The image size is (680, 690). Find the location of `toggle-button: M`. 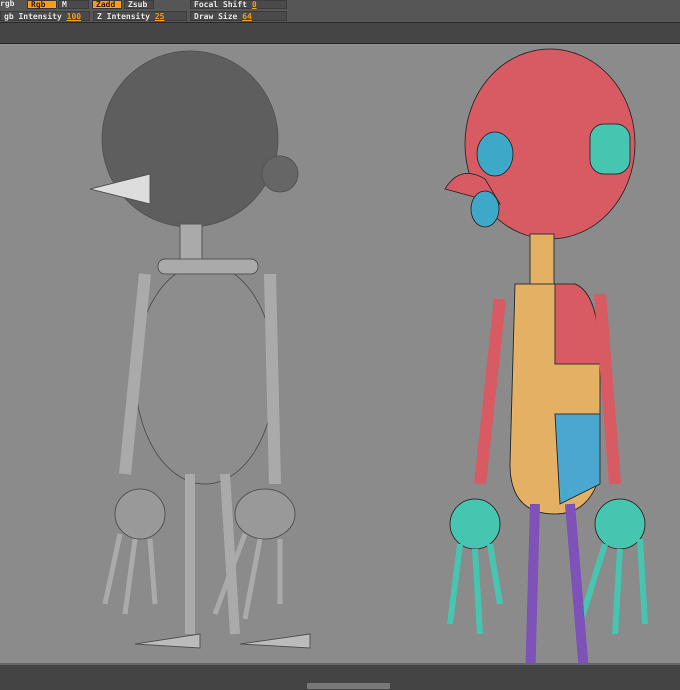

toggle-button: M is located at coordinates (73, 4).